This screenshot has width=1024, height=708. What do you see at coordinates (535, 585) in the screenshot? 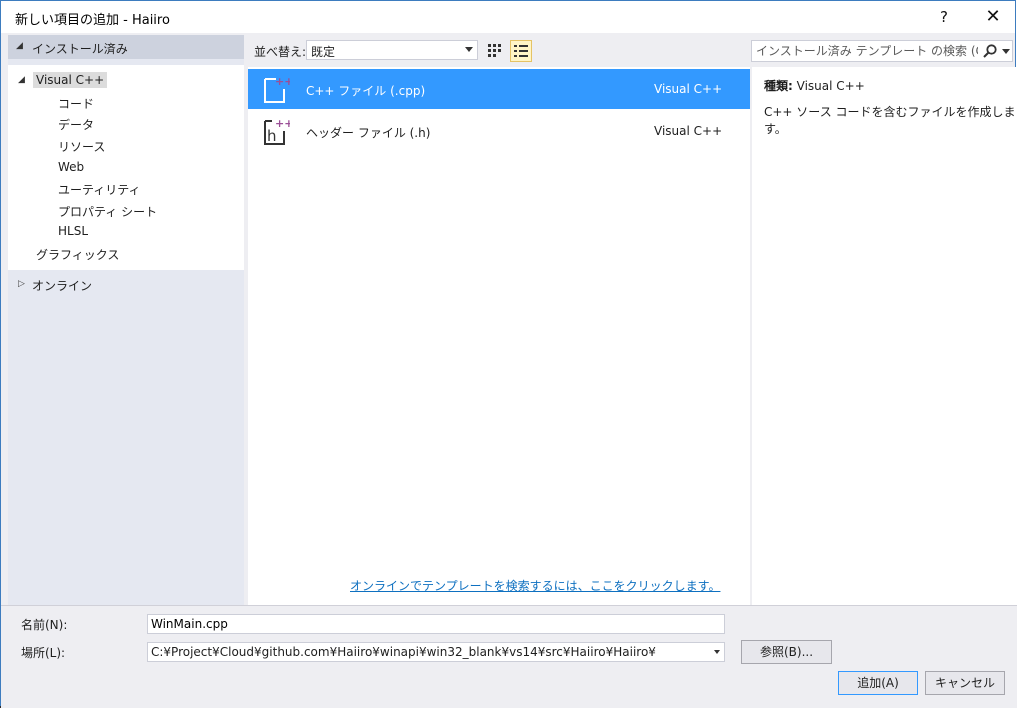
I see `online-search-link: オンラインでテンプレートを検索するには、ここをクリックします。` at bounding box center [535, 585].